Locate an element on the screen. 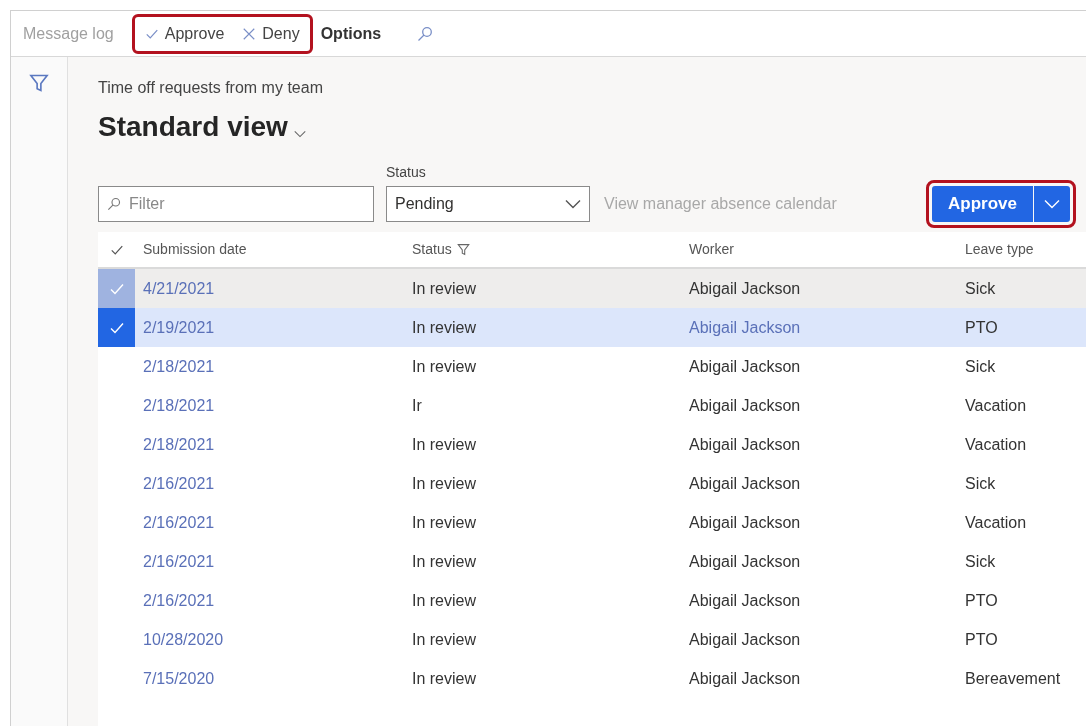  status-label: Status is located at coordinates (406, 172).